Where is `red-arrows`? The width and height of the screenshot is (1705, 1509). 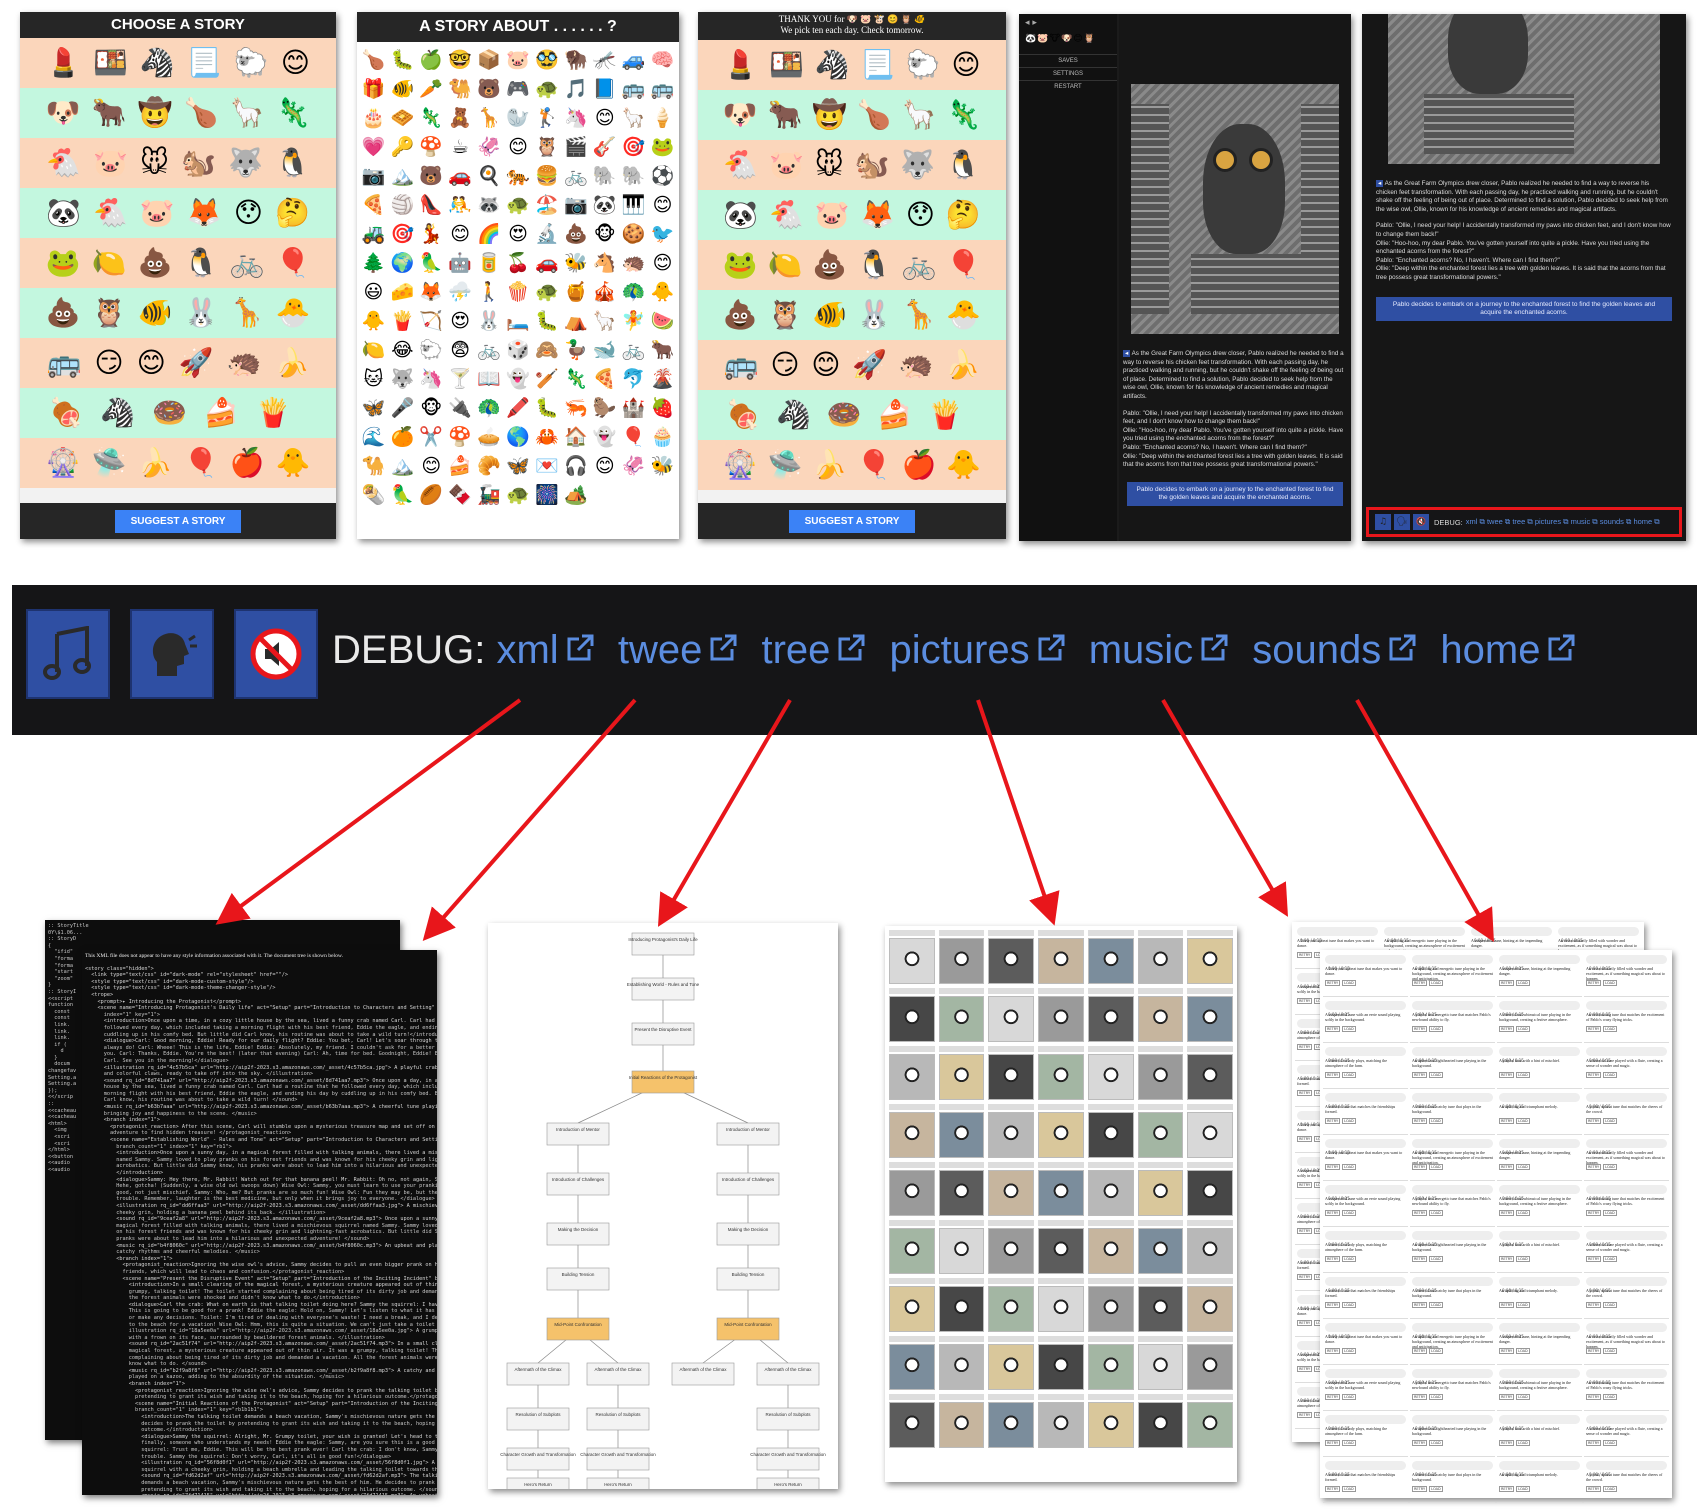
red-arrows is located at coordinates (854, 820).